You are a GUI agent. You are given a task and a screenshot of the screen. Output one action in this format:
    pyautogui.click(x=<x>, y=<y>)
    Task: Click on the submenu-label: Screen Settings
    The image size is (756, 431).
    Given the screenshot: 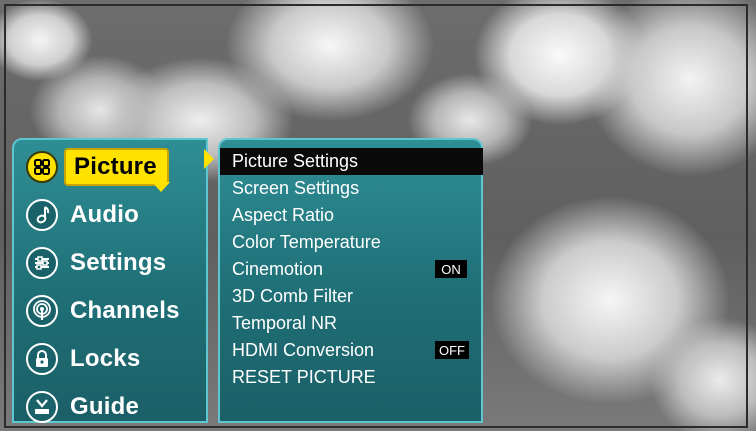 What is the action you would take?
    pyautogui.click(x=296, y=188)
    